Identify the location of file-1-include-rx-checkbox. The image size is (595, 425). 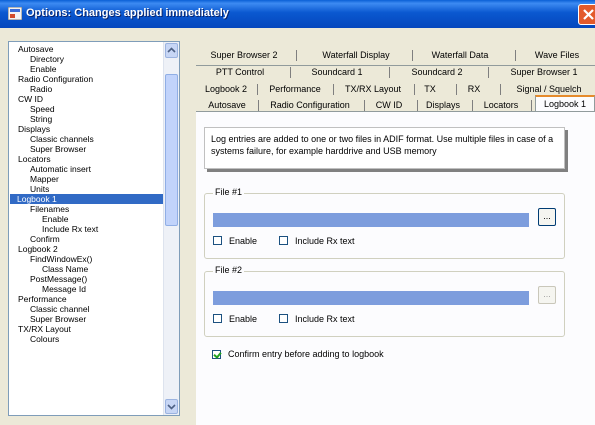
(283, 240).